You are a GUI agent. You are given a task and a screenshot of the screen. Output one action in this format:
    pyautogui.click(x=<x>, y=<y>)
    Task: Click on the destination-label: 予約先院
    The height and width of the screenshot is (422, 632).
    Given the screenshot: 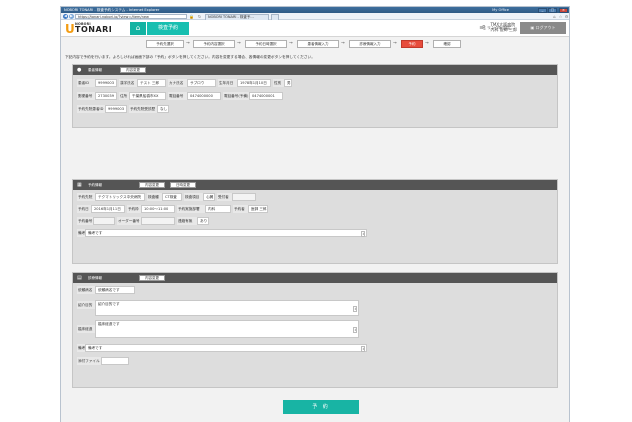 What is the action you would take?
    pyautogui.click(x=86, y=197)
    